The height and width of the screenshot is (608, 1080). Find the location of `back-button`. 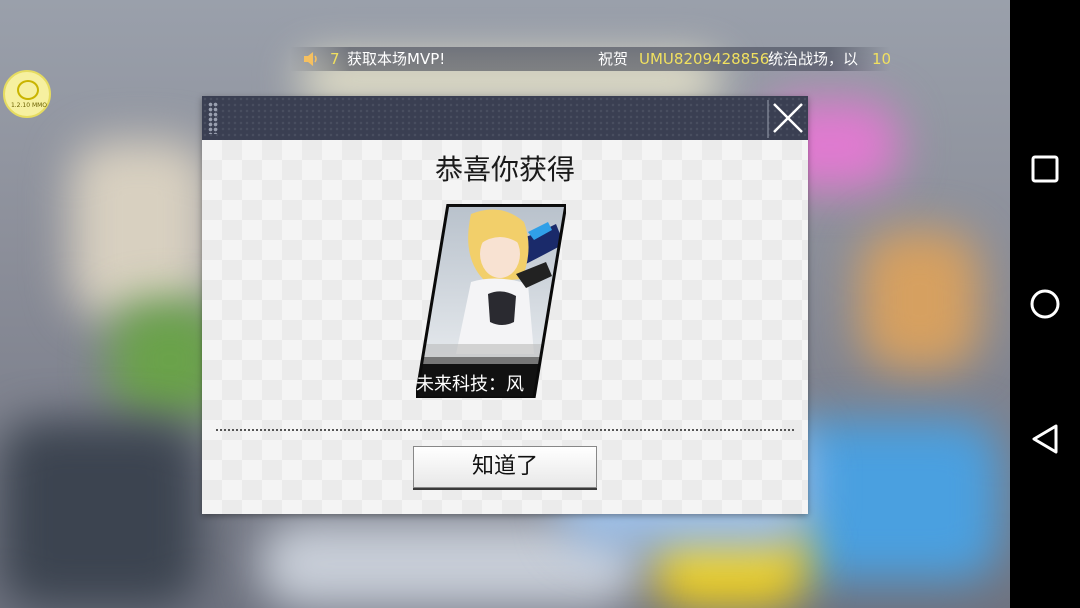

back-button is located at coordinates (1045, 439).